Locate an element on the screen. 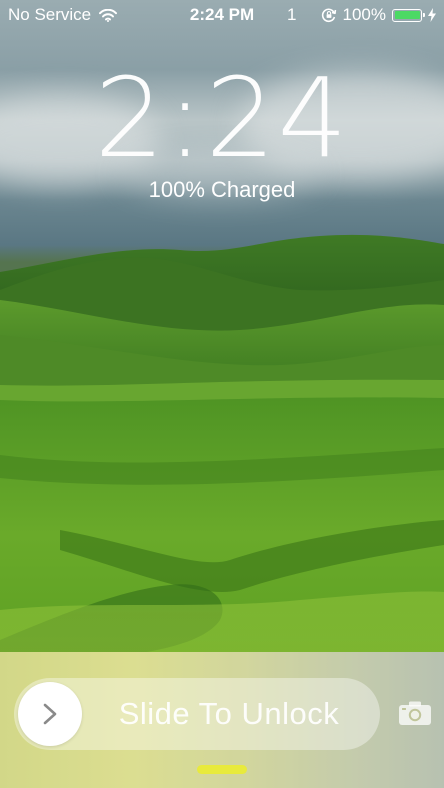 This screenshot has height=788, width=444. status-bar: No Service 2:24 PM 1 100% is located at coordinates (222, 15).